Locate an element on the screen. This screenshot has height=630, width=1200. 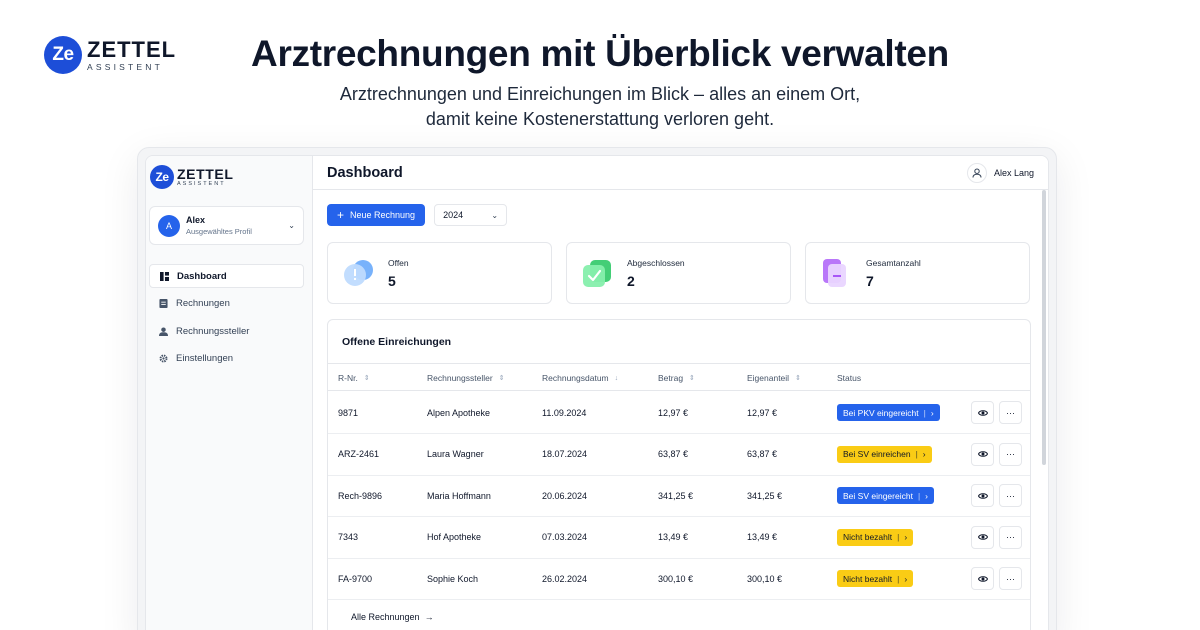
cell-status: Bei SV eingereicht | › is located at coordinates (885, 495).